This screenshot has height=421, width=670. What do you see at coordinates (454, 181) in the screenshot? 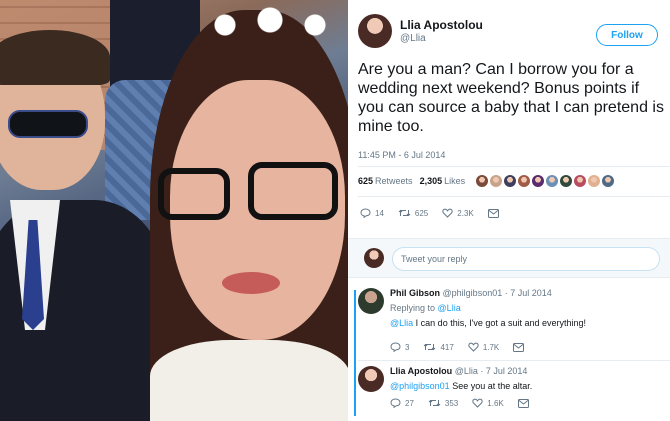
I see `likes-label: Likes` at bounding box center [454, 181].